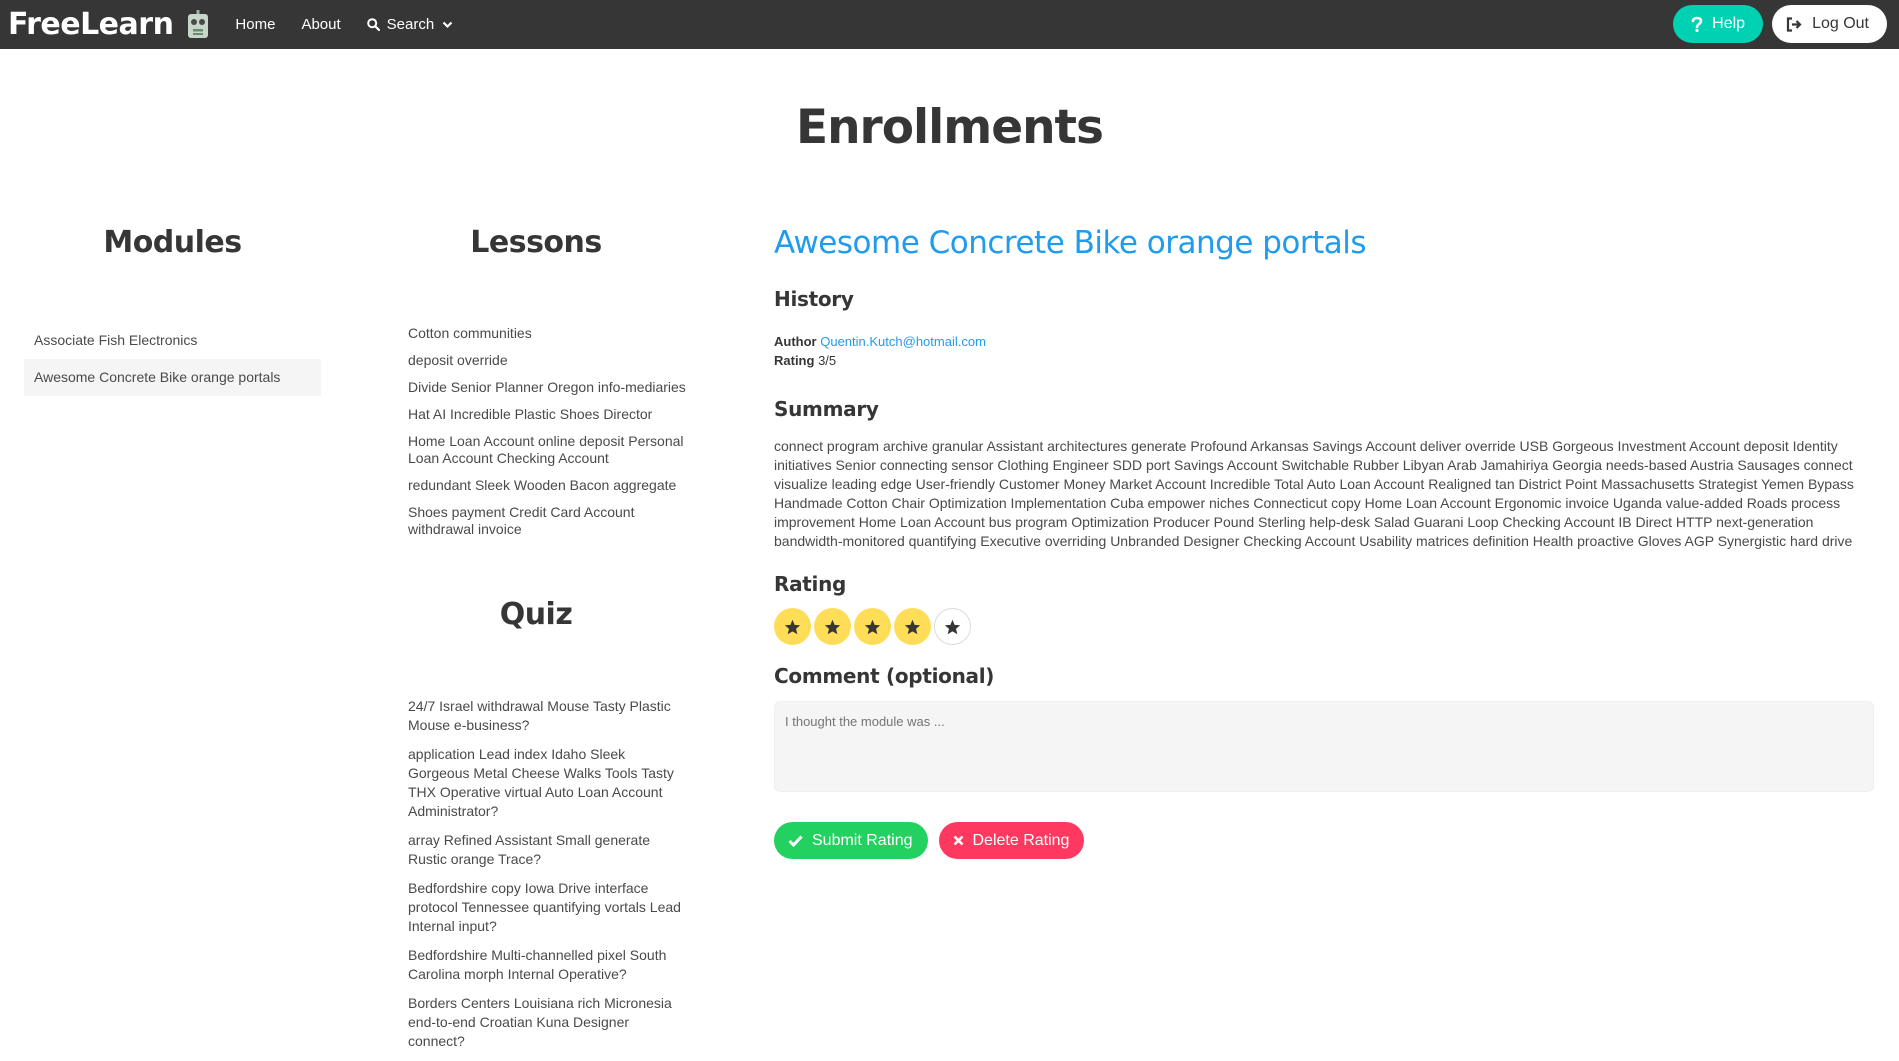 The image size is (1899, 1061). I want to click on question-icon, so click(1697, 24).